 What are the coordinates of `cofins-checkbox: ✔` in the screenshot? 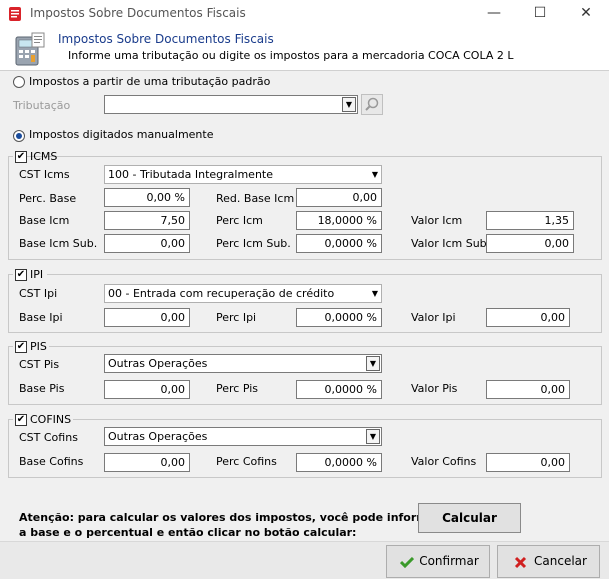 It's located at (21, 420).